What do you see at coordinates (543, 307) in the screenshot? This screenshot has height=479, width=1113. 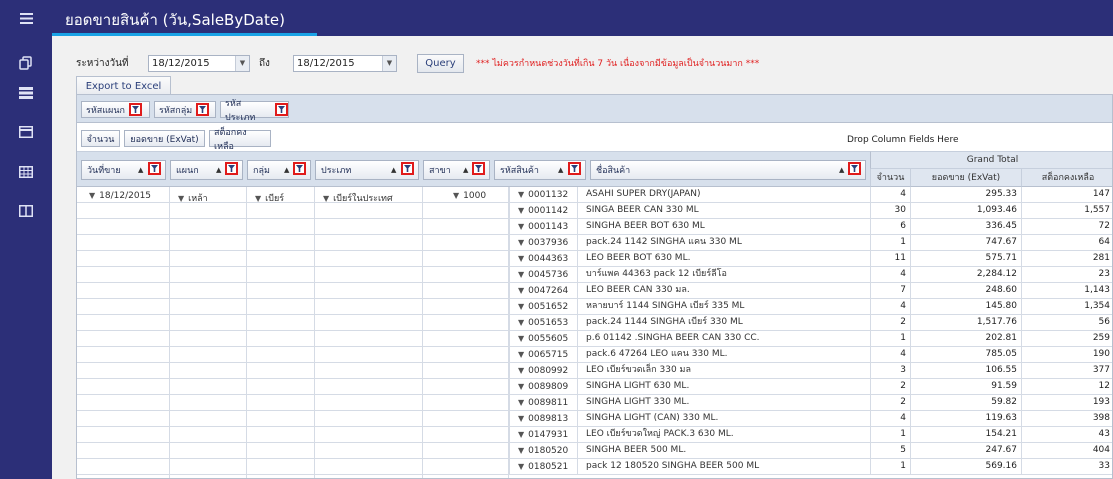 I see `product-code-cell: ▼ 0051652` at bounding box center [543, 307].